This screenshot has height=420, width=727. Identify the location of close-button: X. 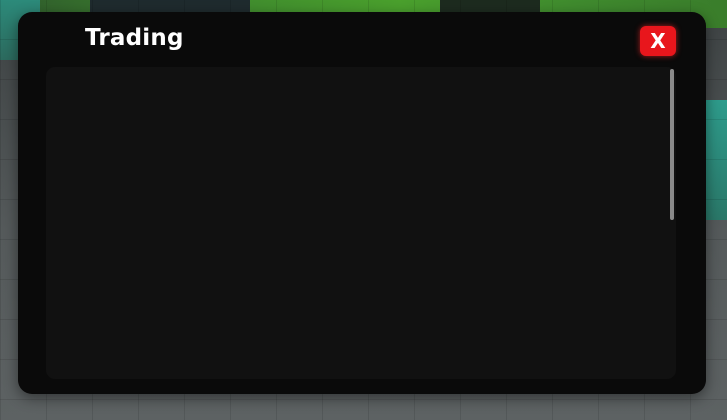
(658, 41).